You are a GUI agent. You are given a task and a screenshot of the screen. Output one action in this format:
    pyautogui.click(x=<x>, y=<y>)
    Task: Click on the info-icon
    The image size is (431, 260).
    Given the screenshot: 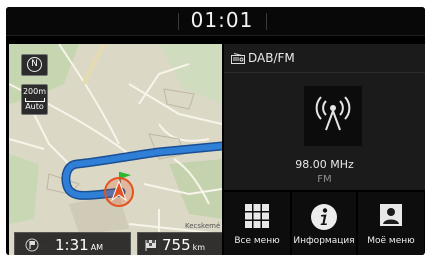 What is the action you would take?
    pyautogui.click(x=324, y=217)
    